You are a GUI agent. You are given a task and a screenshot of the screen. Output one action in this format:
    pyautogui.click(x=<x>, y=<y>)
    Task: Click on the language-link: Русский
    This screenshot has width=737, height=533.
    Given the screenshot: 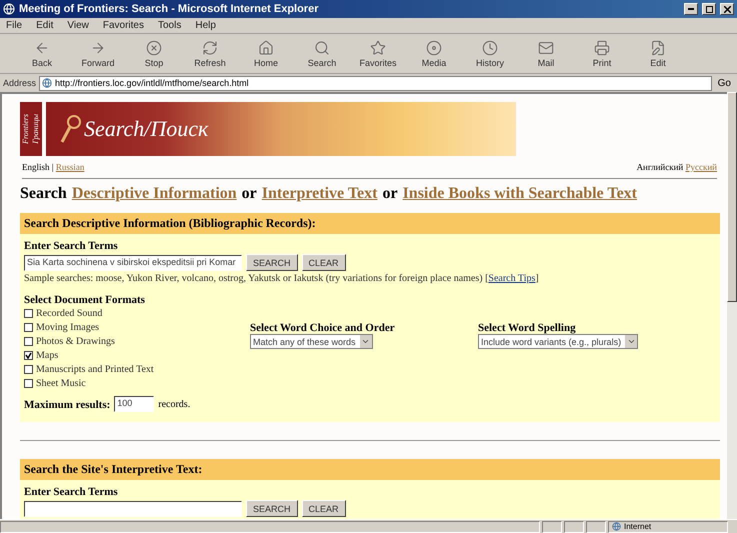 What is the action you would take?
    pyautogui.click(x=701, y=167)
    